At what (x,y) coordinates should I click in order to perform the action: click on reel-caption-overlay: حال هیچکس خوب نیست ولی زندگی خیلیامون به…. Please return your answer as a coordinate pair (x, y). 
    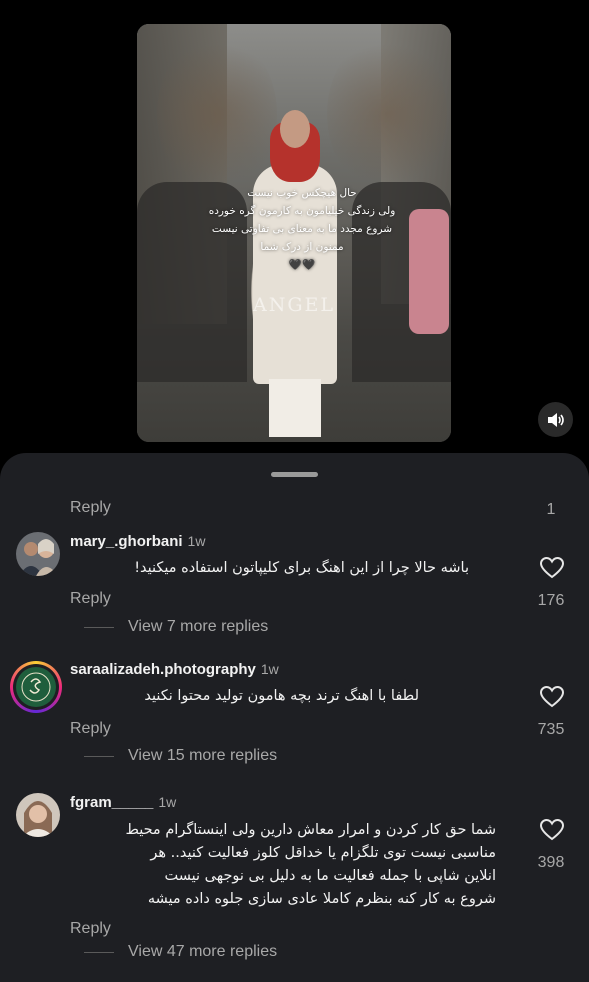
    Looking at the image, I should click on (302, 229).